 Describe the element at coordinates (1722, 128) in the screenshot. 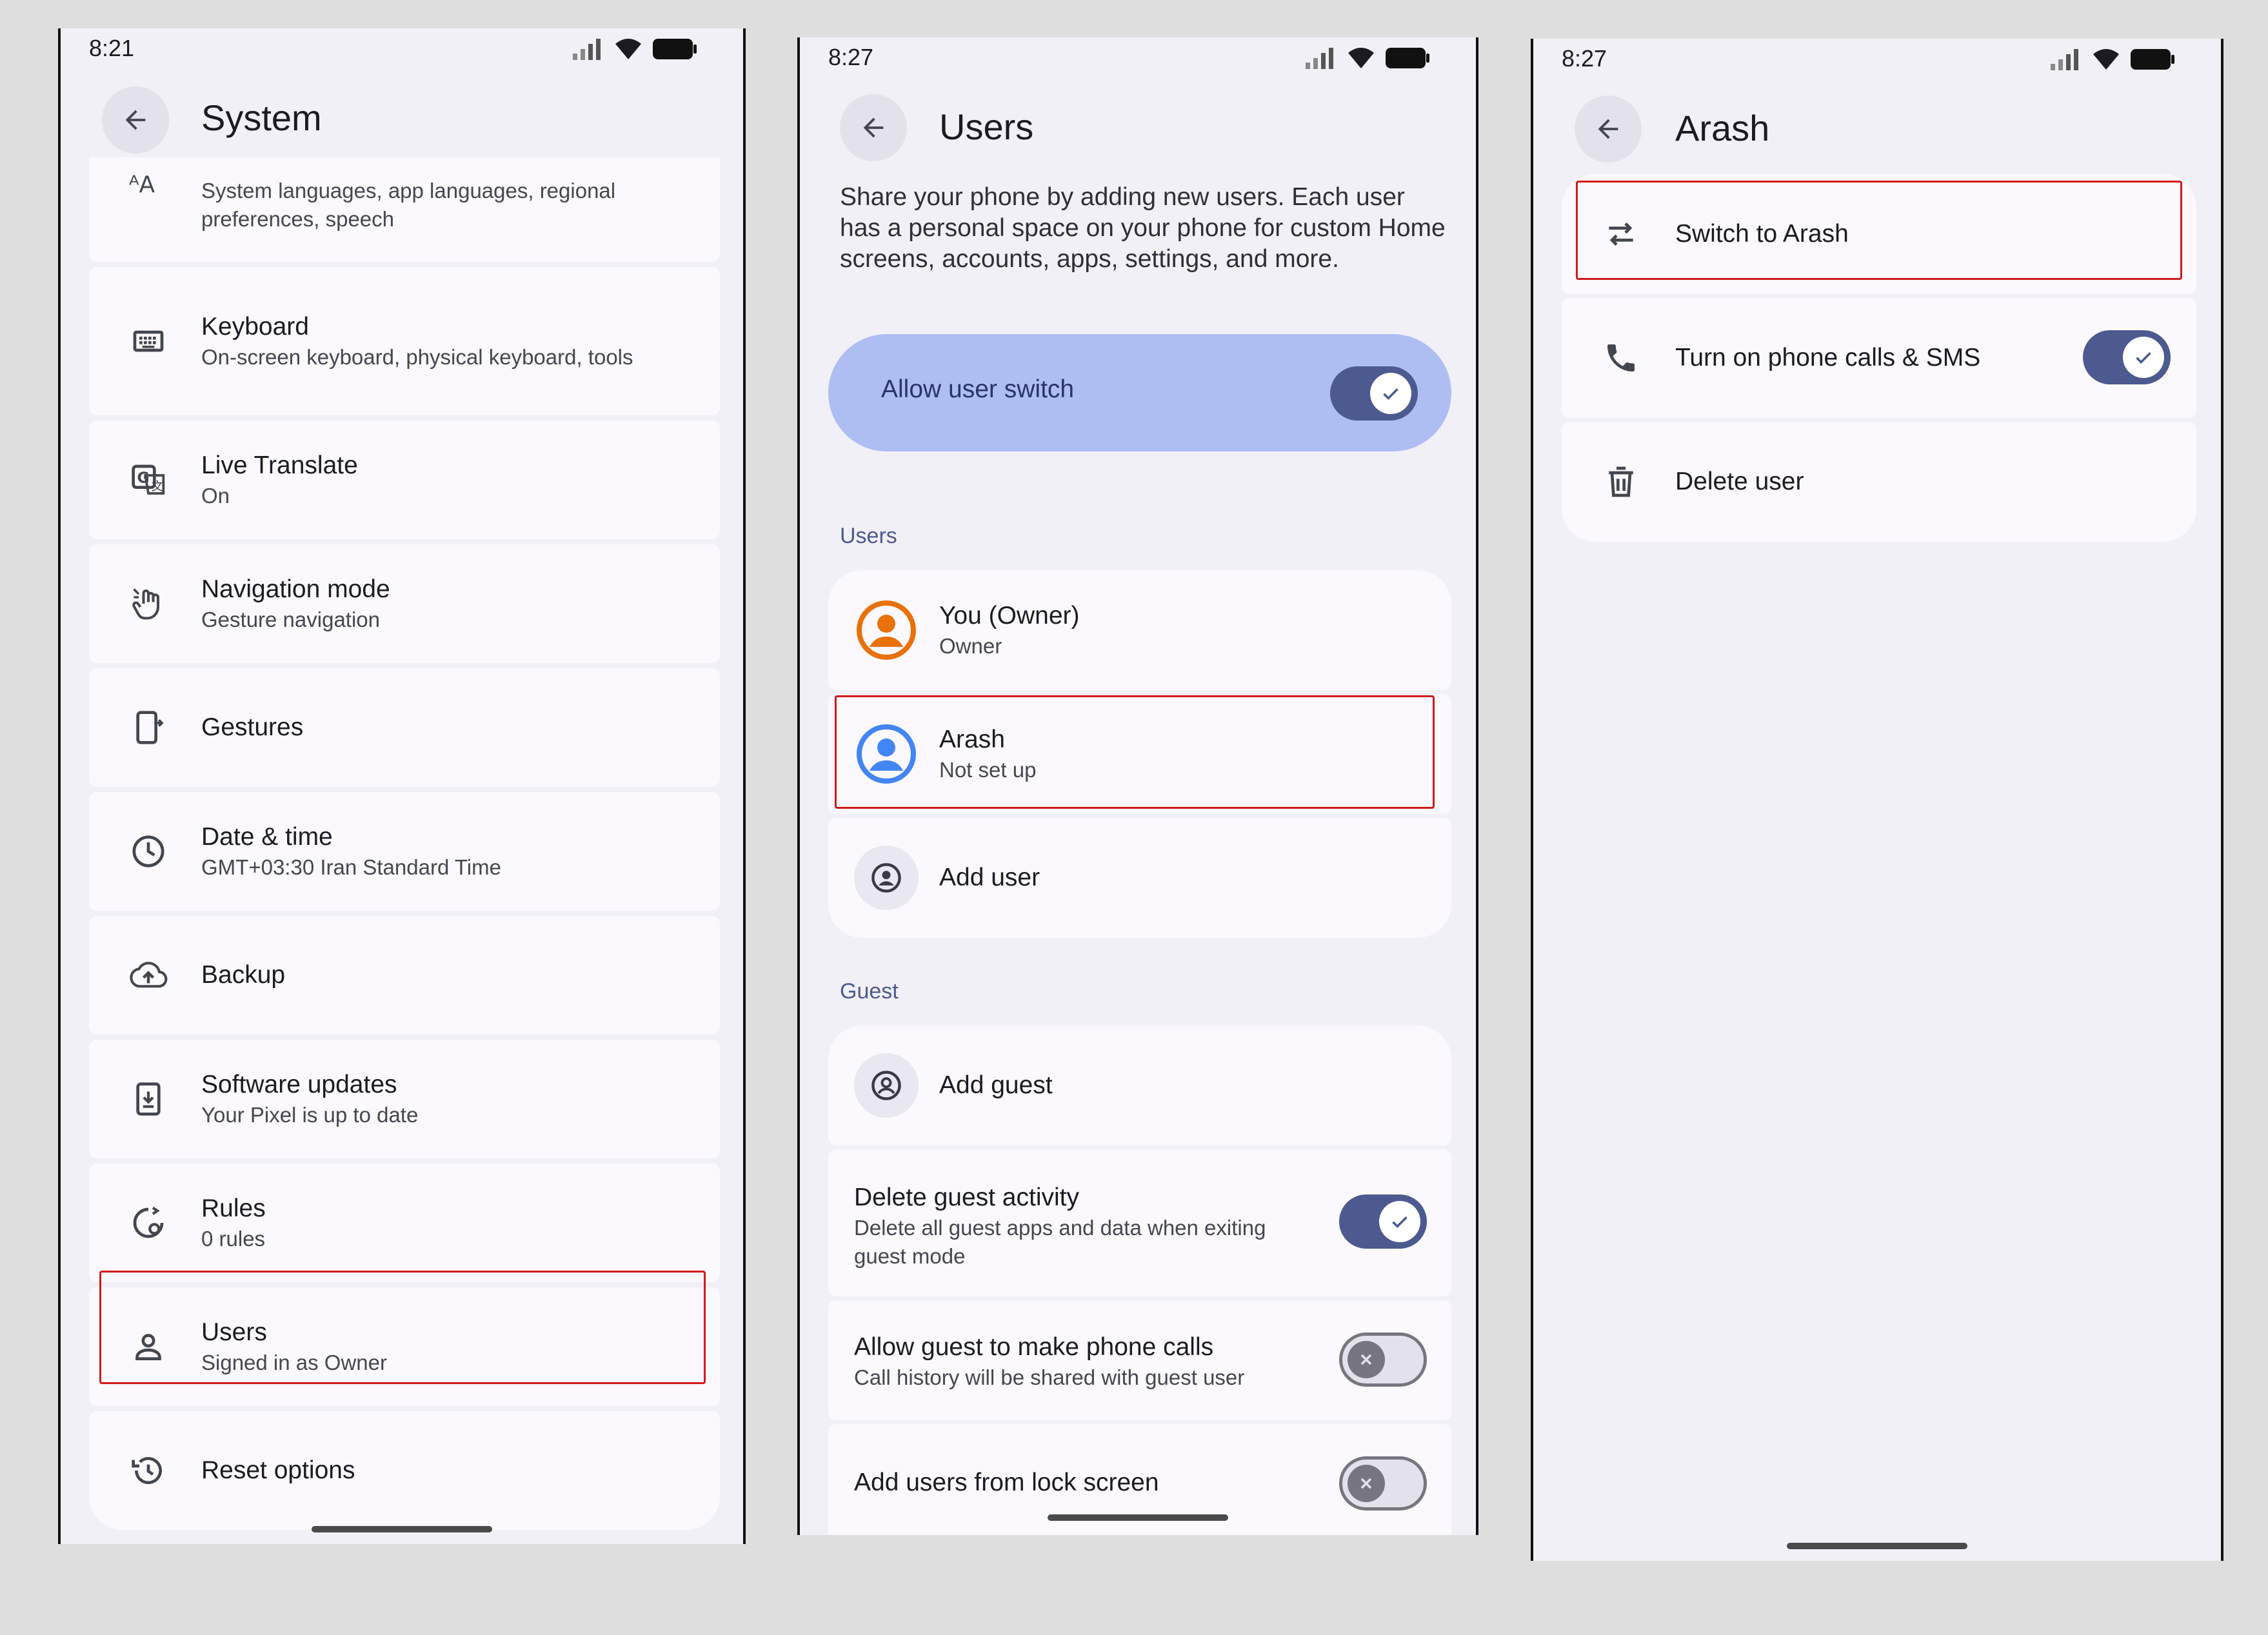

I see `page-title: Arash` at that location.